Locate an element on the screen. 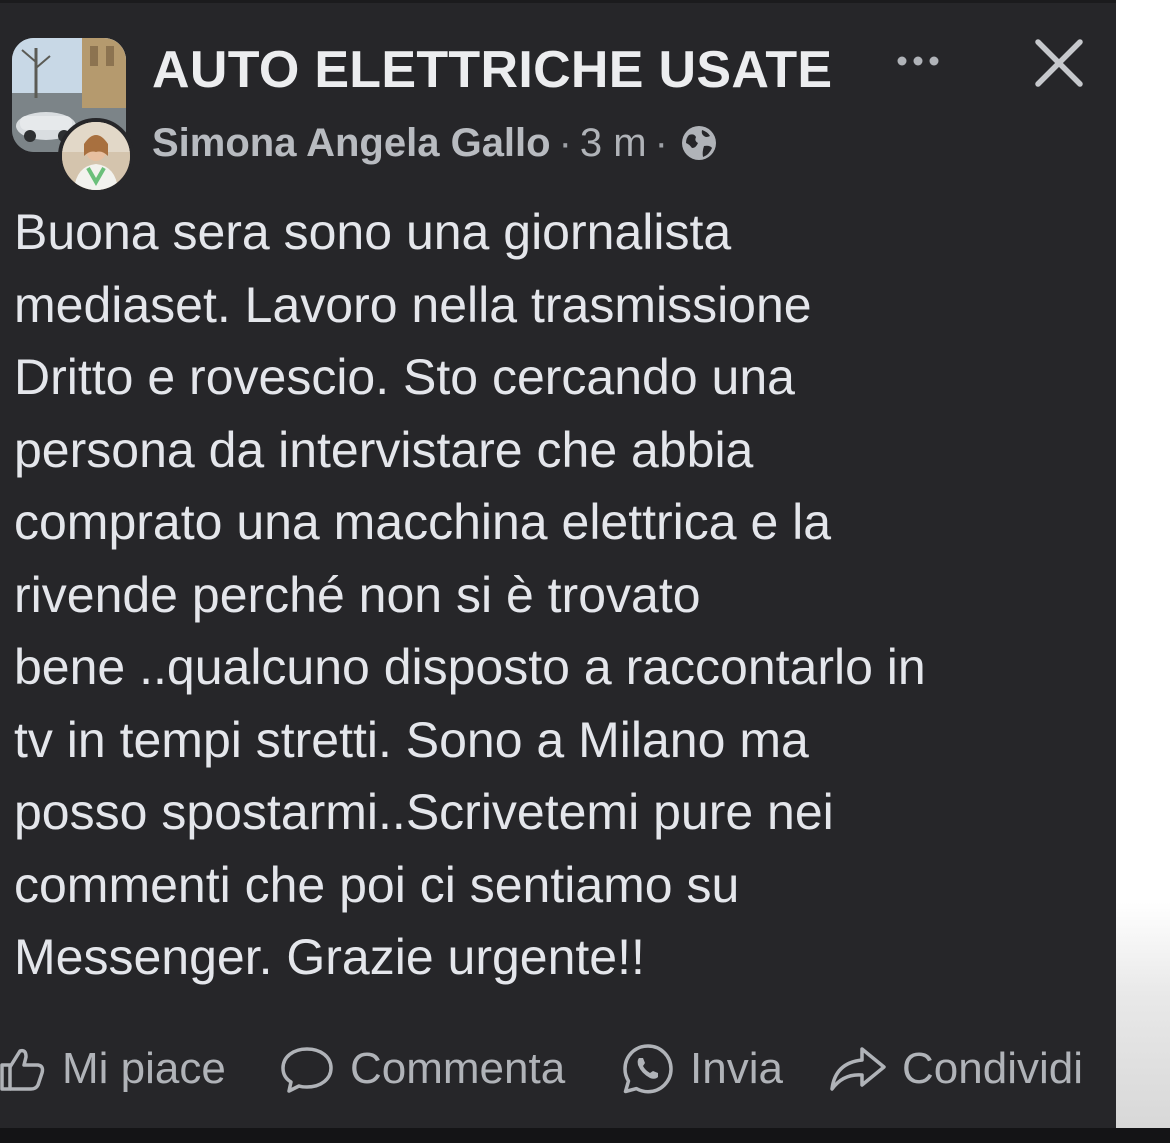 The height and width of the screenshot is (1143, 1170). comment-button: Commenta is located at coordinates (421, 1069).